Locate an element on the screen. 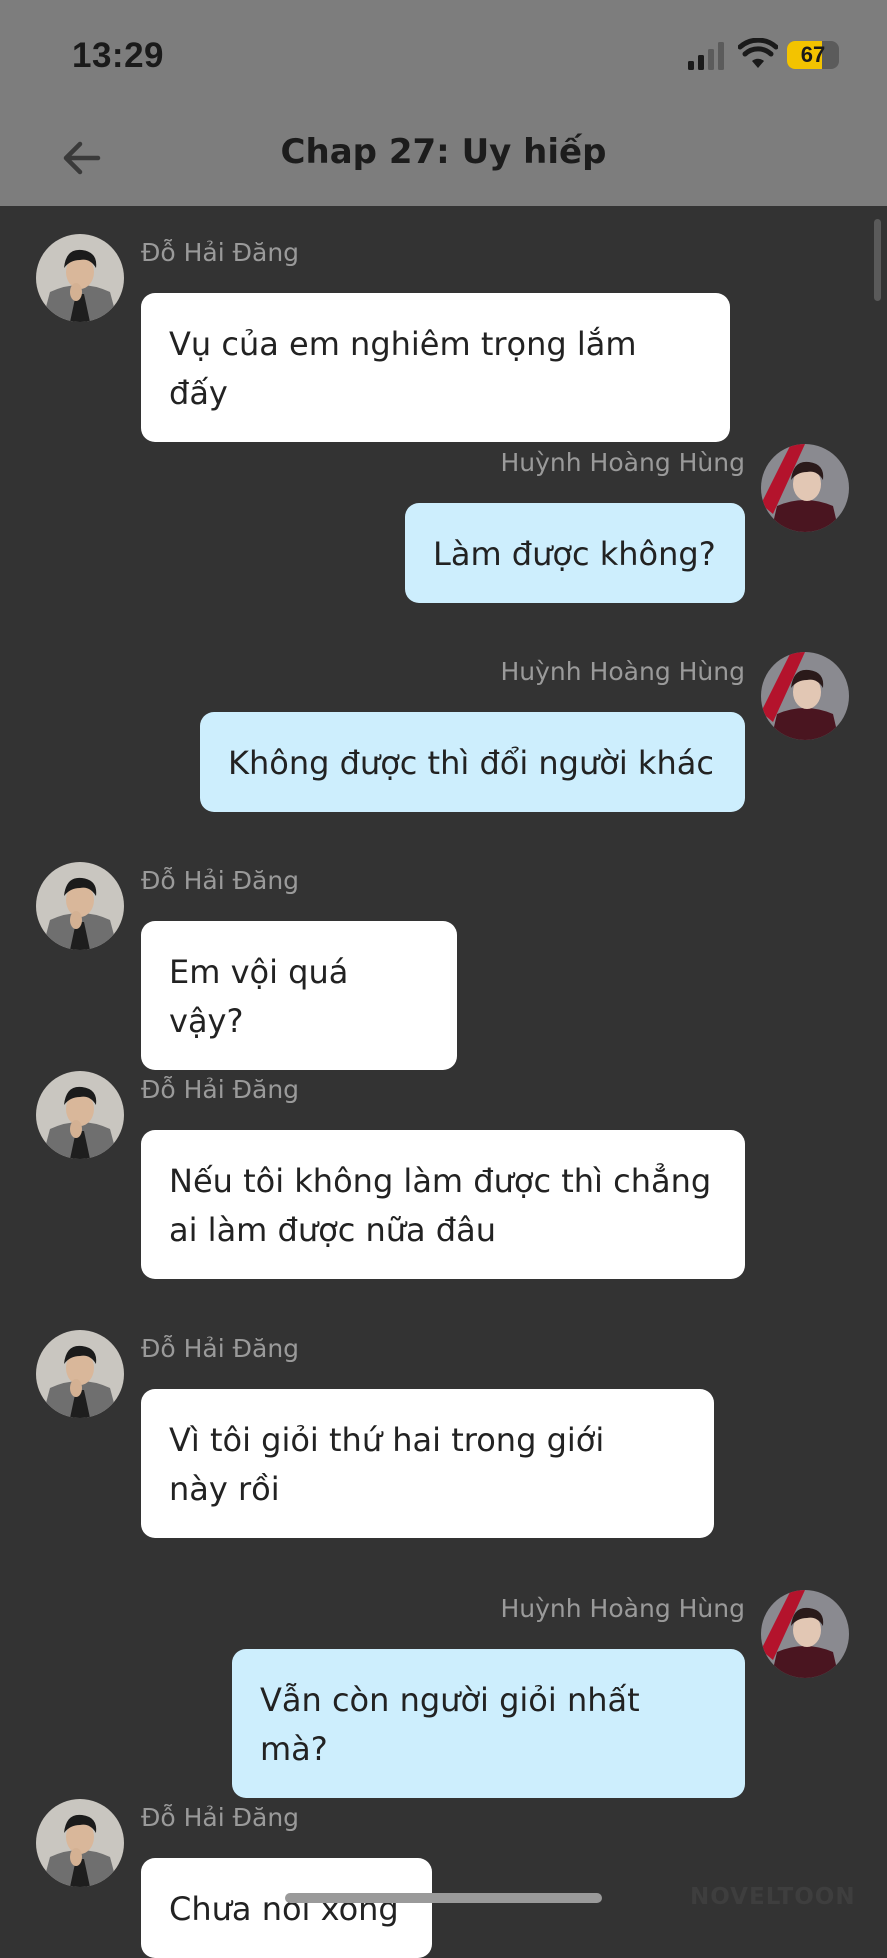  message-bubble: Vẫn còn người giỏi nhất mà? is located at coordinates (488, 1723).